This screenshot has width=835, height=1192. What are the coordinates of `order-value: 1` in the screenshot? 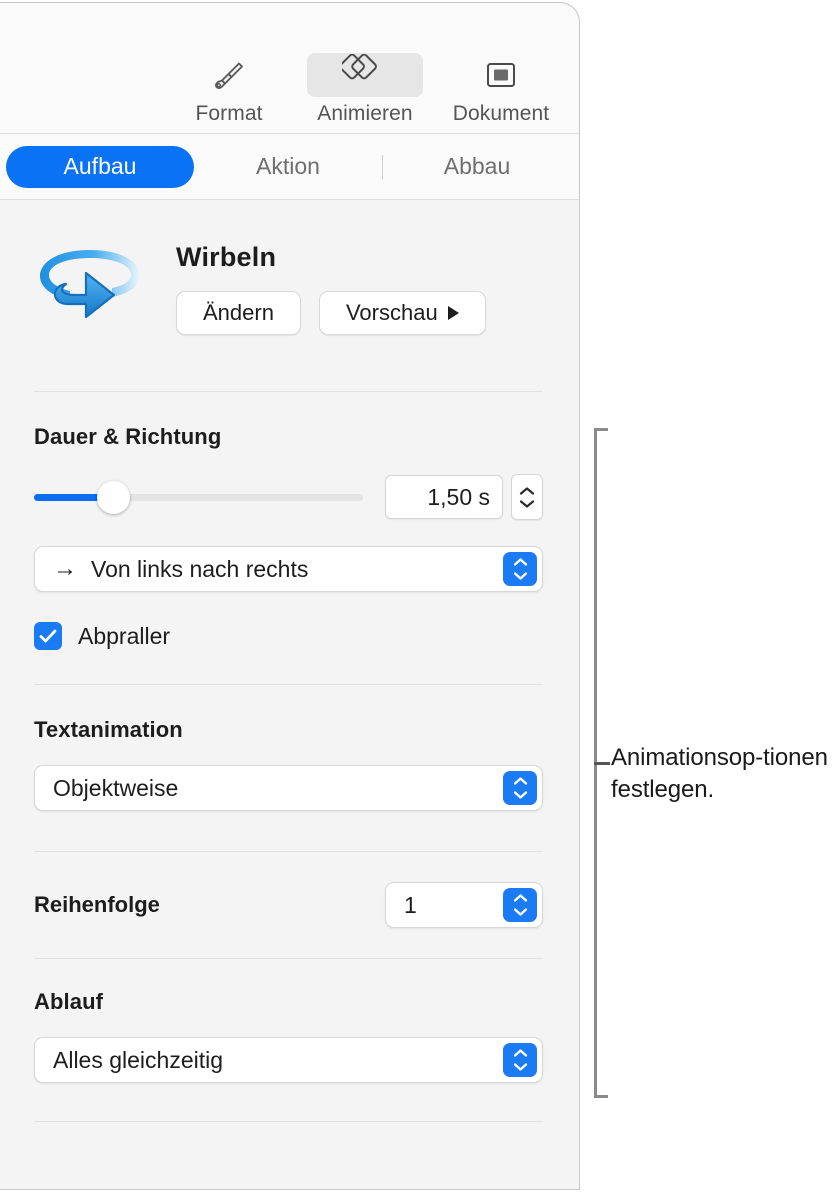 It's located at (410, 904).